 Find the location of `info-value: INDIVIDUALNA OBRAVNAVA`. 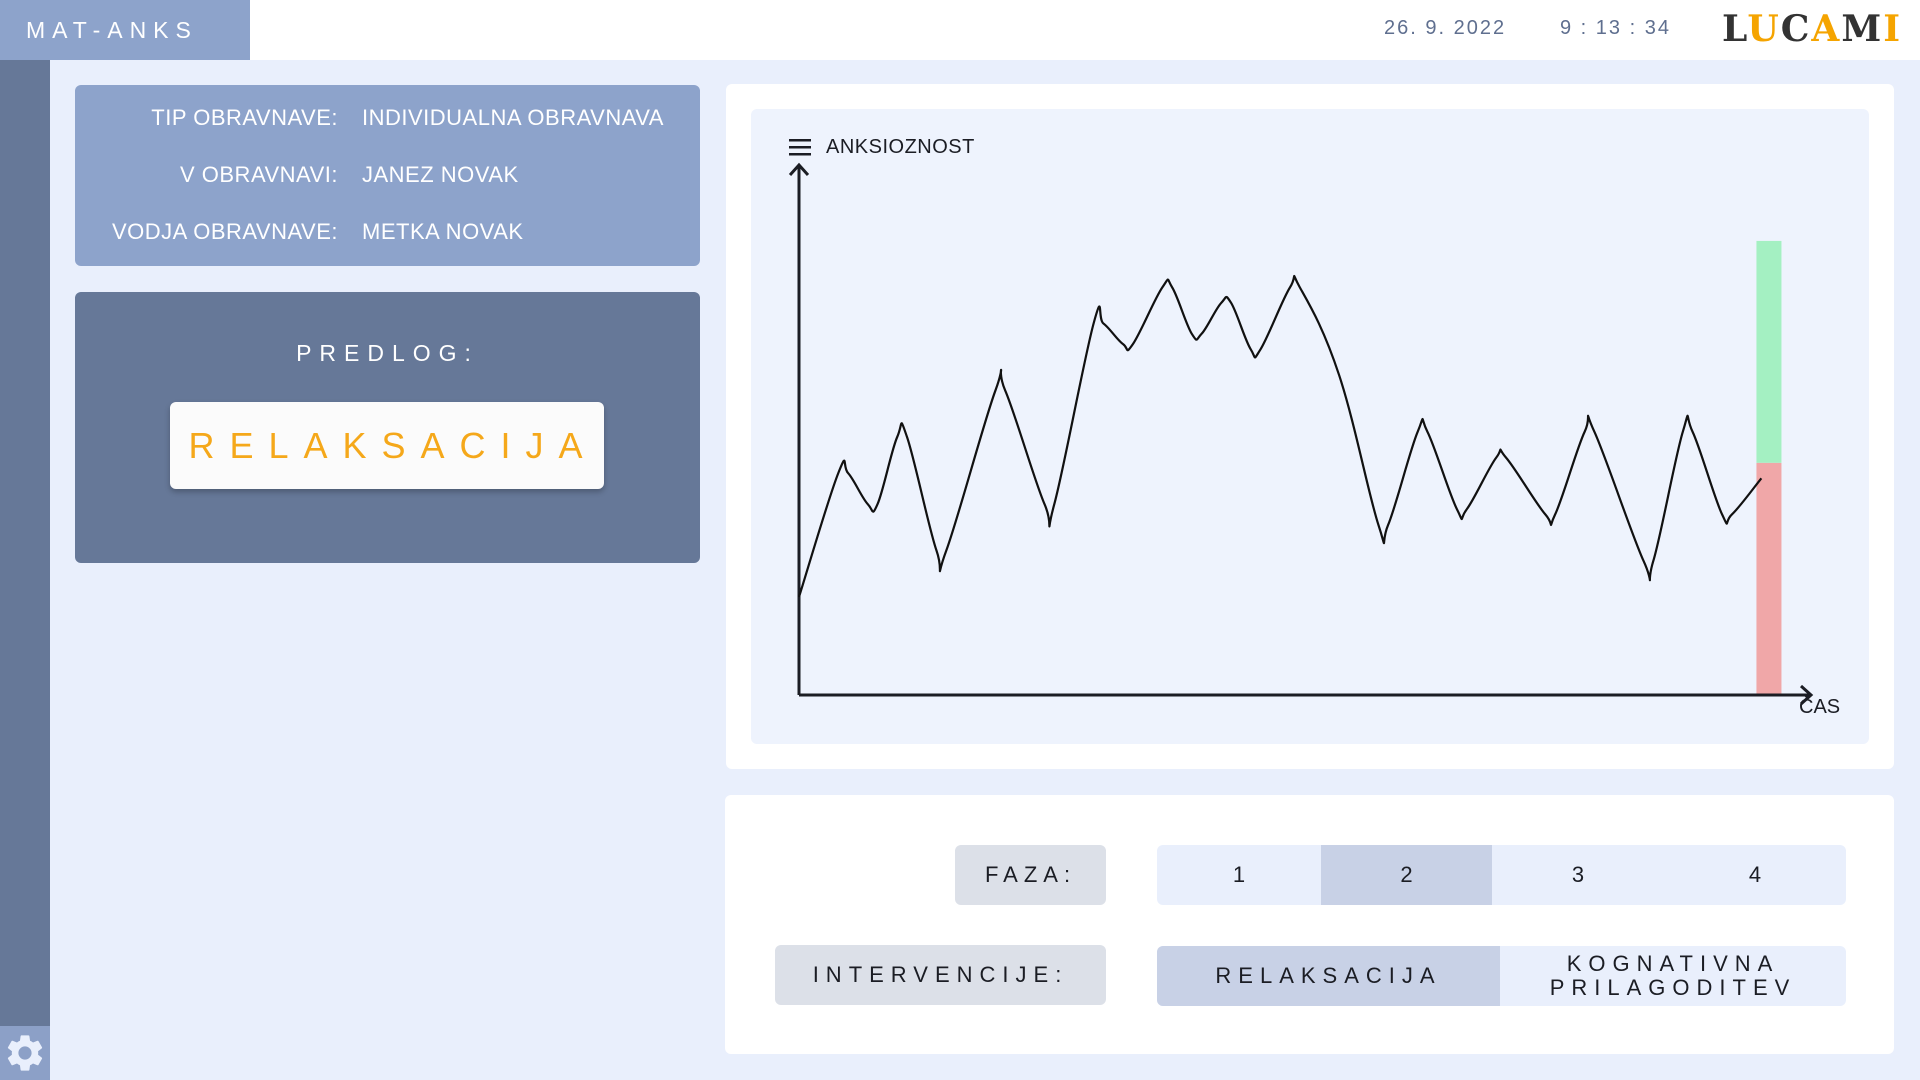

info-value: INDIVIDUALNA OBRAVNAVA is located at coordinates (513, 117).